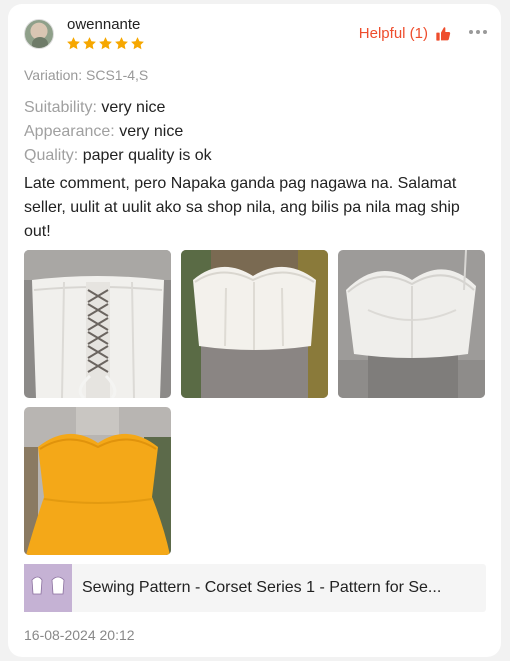  Describe the element at coordinates (443, 33) in the screenshot. I see `thumbs-up-icon` at that location.